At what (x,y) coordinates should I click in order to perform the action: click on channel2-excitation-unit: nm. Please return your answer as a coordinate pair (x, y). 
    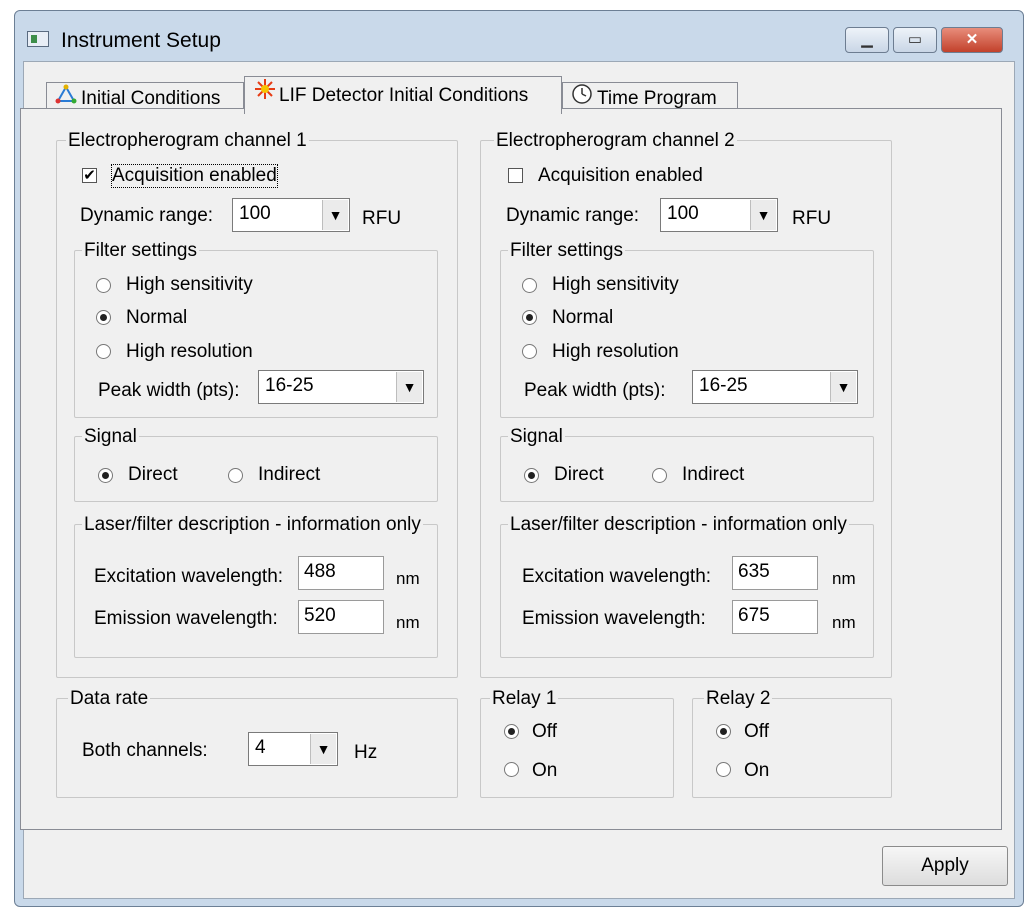
    Looking at the image, I should click on (844, 578).